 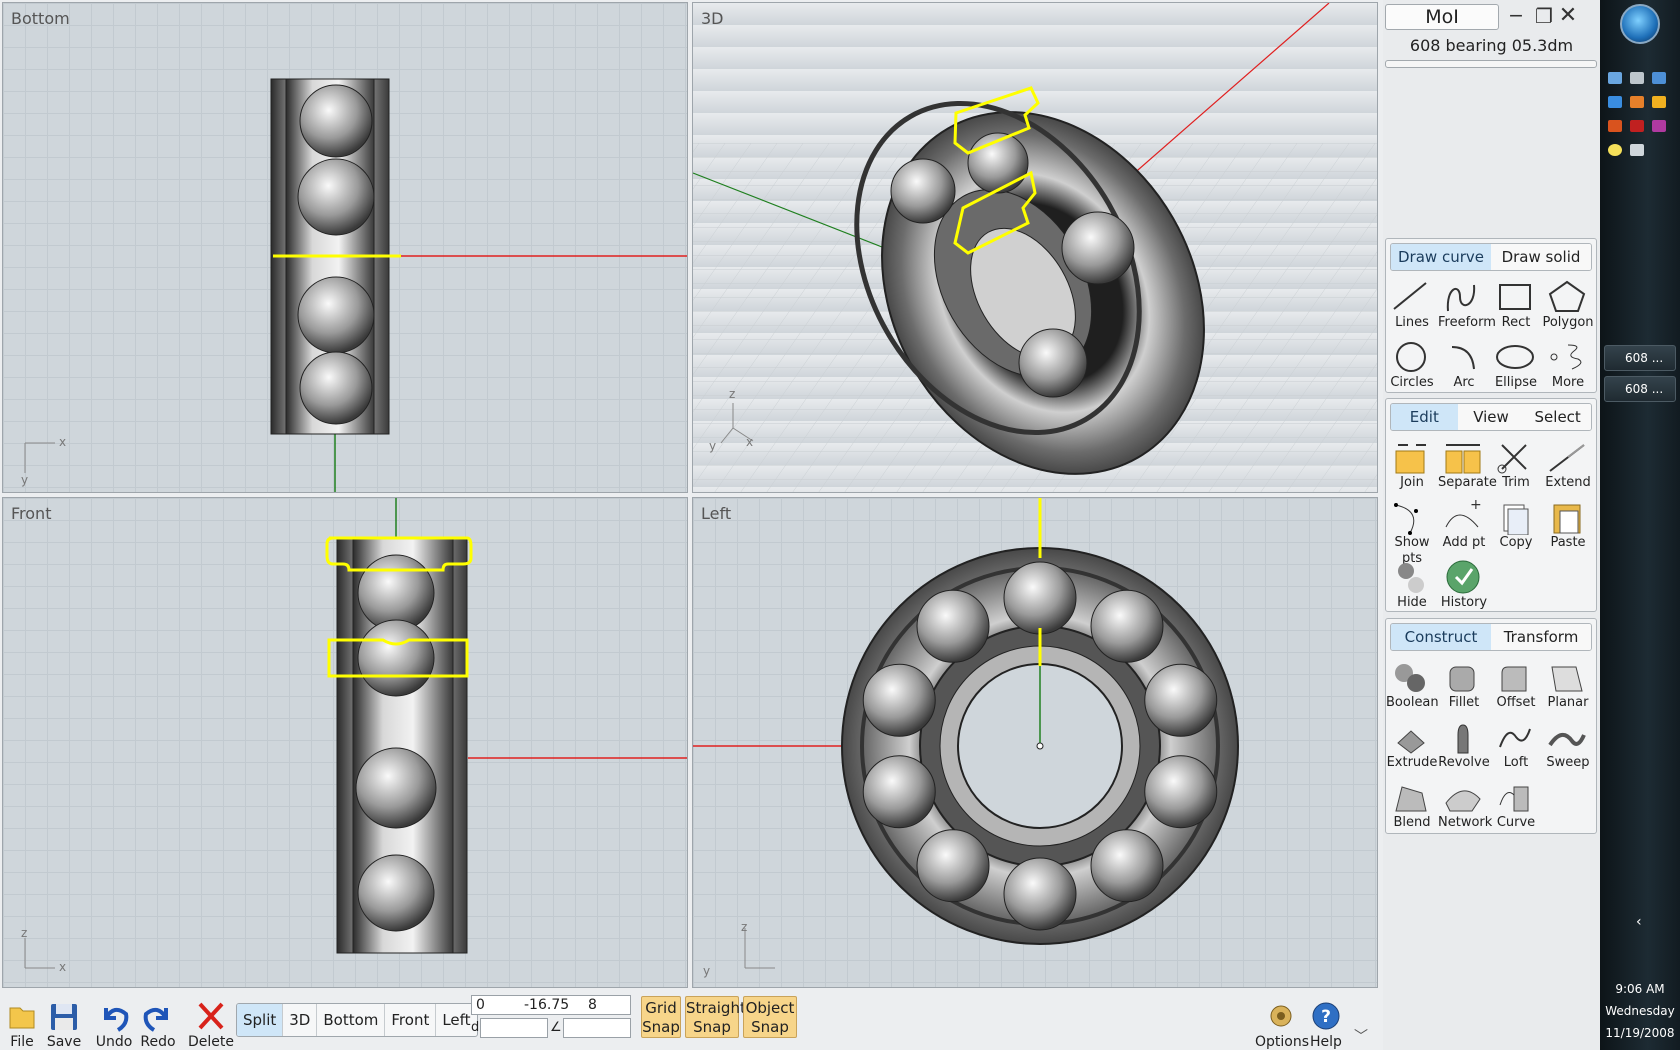 I want to click on show-desktop-icon, so click(x=1615, y=78).